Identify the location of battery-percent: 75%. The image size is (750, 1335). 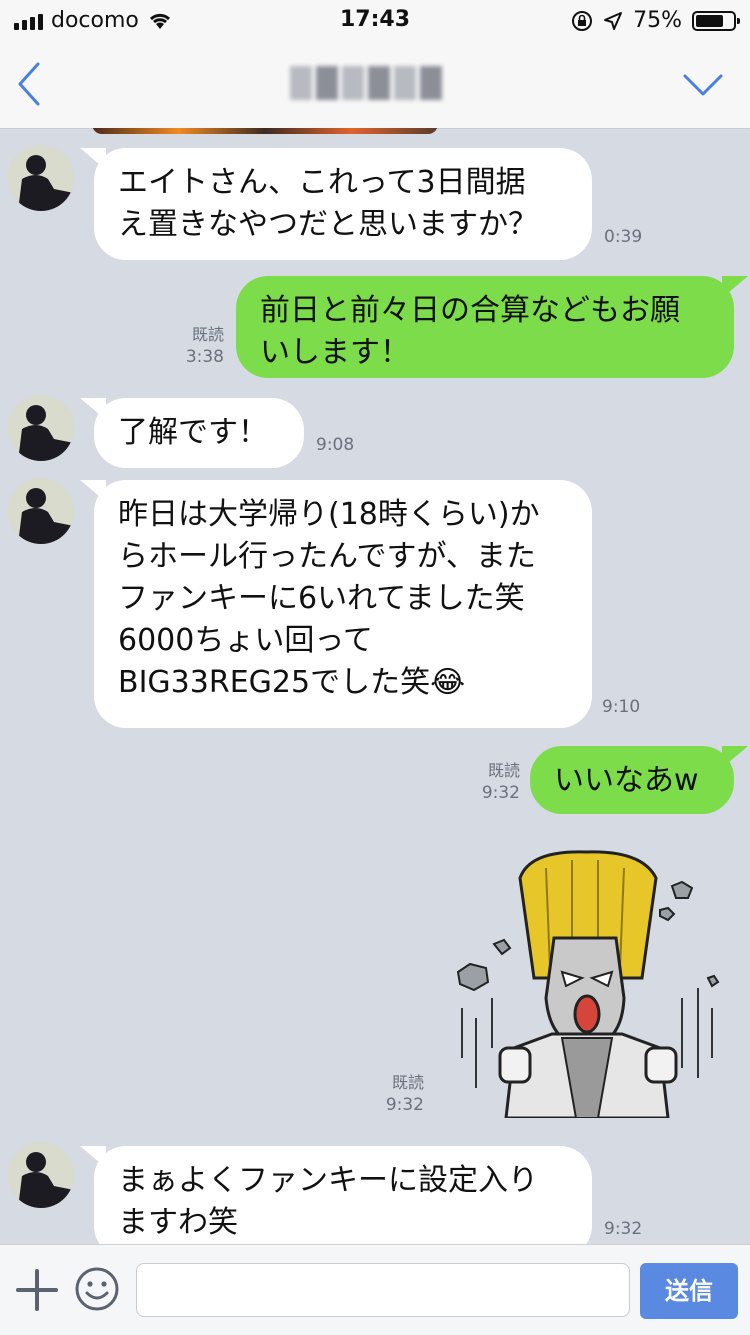
(657, 20).